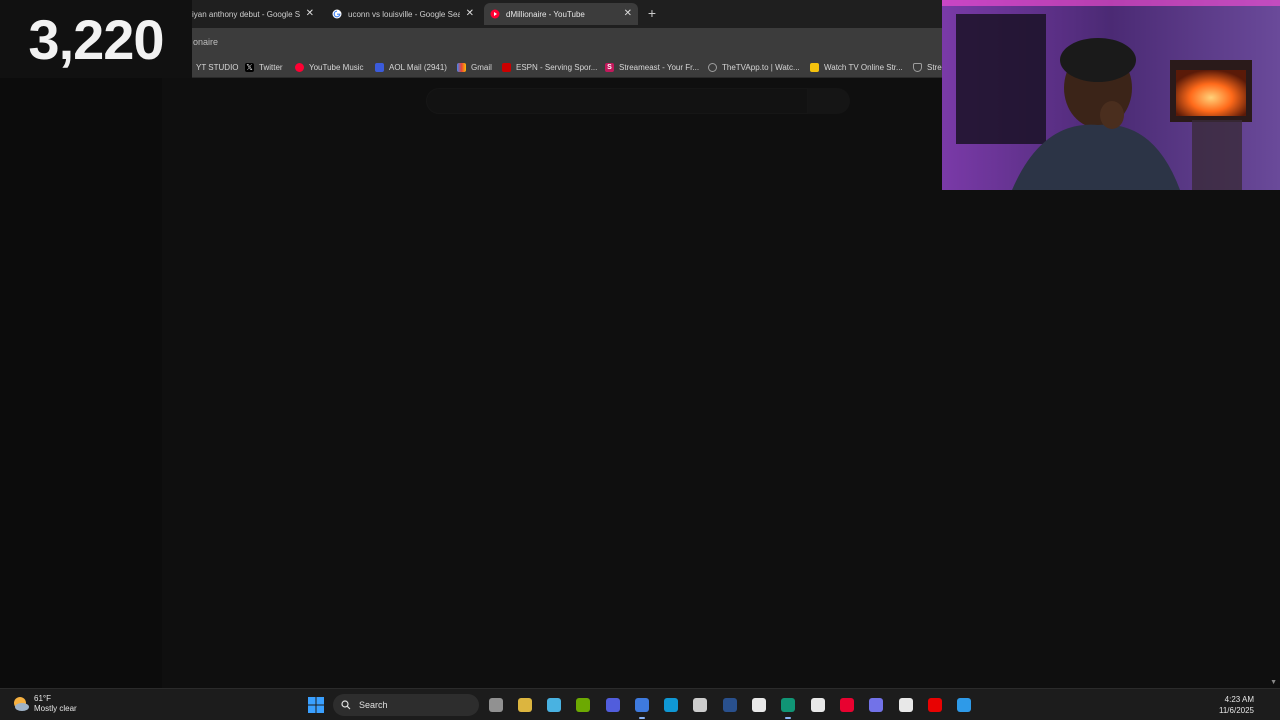  Describe the element at coordinates (316, 705) in the screenshot. I see `windows-start-icon` at that location.